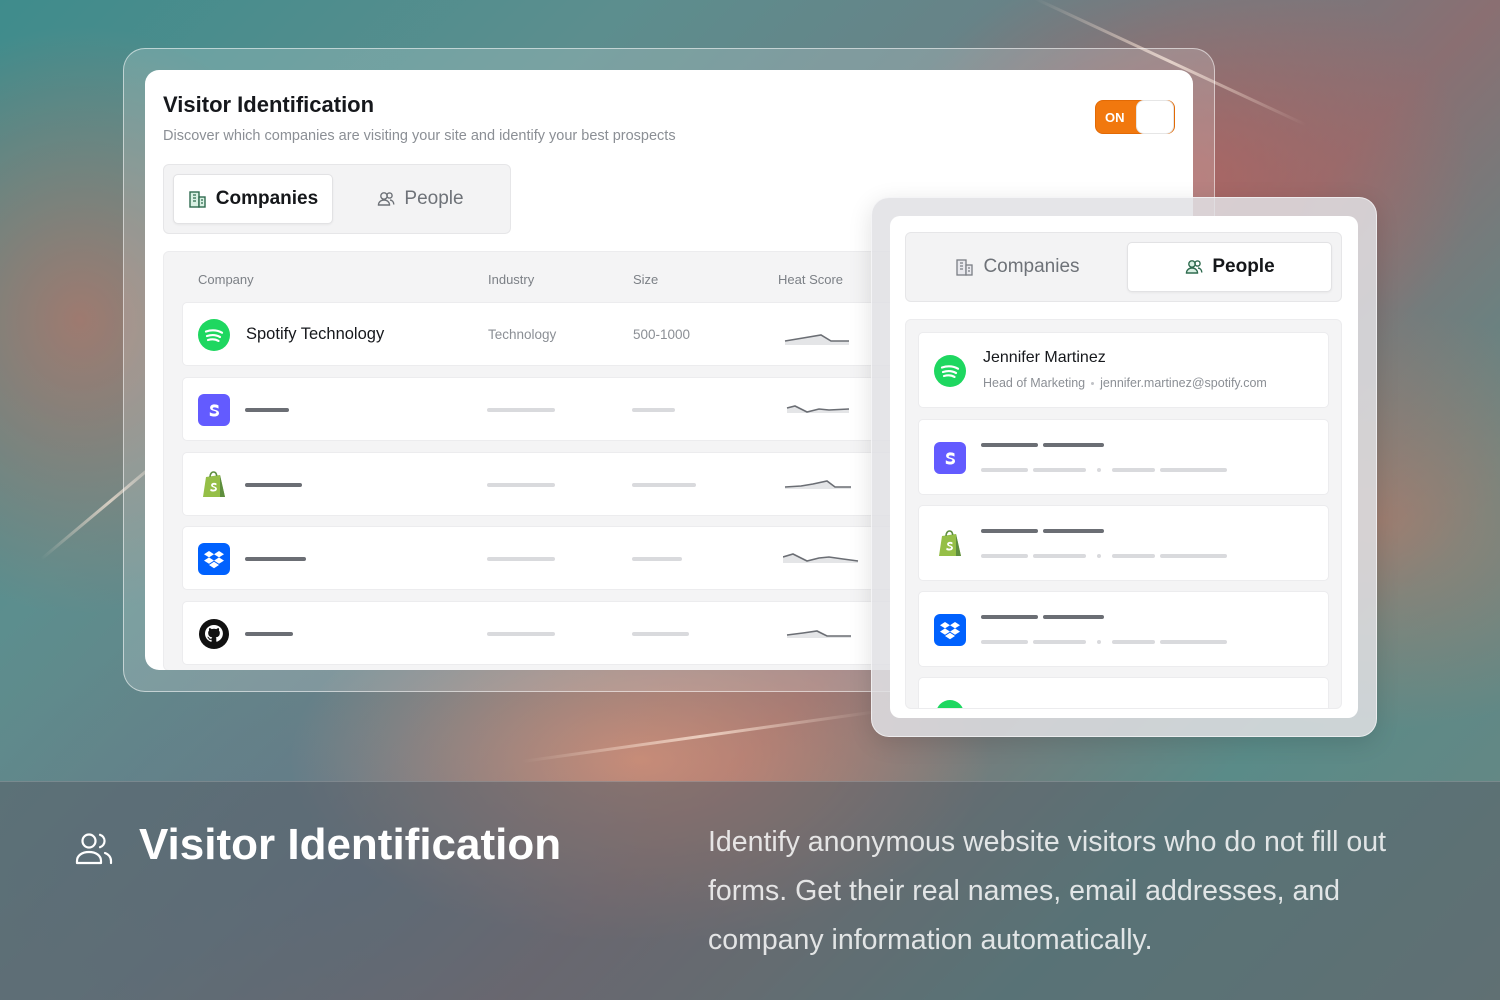 Image resolution: width=1500 pixels, height=1000 pixels. What do you see at coordinates (1155, 117) in the screenshot?
I see `toggle-knob` at bounding box center [1155, 117].